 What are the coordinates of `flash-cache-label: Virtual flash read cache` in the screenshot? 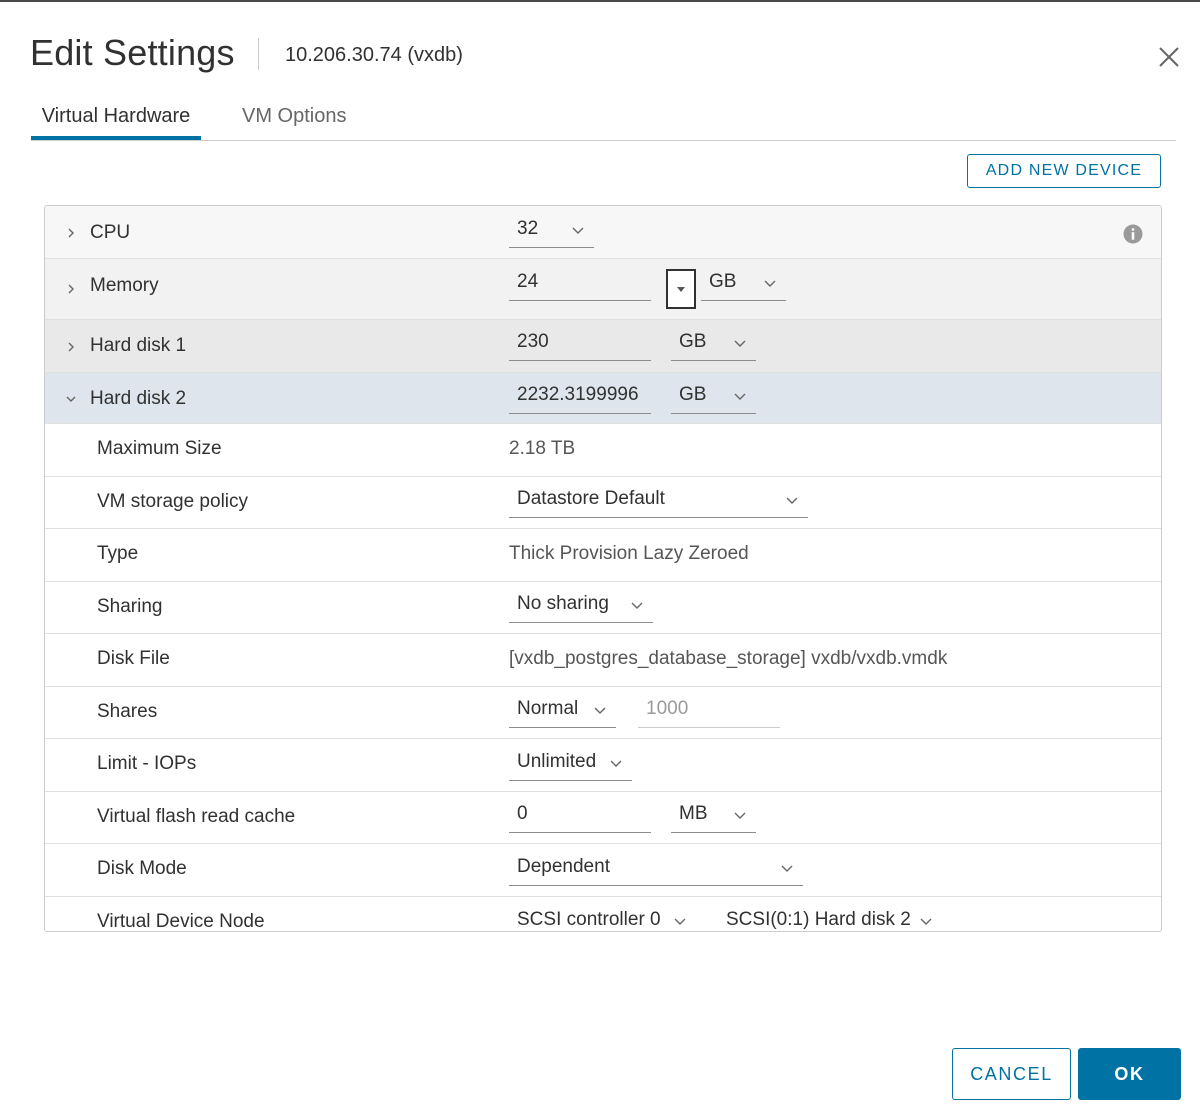 It's located at (196, 816).